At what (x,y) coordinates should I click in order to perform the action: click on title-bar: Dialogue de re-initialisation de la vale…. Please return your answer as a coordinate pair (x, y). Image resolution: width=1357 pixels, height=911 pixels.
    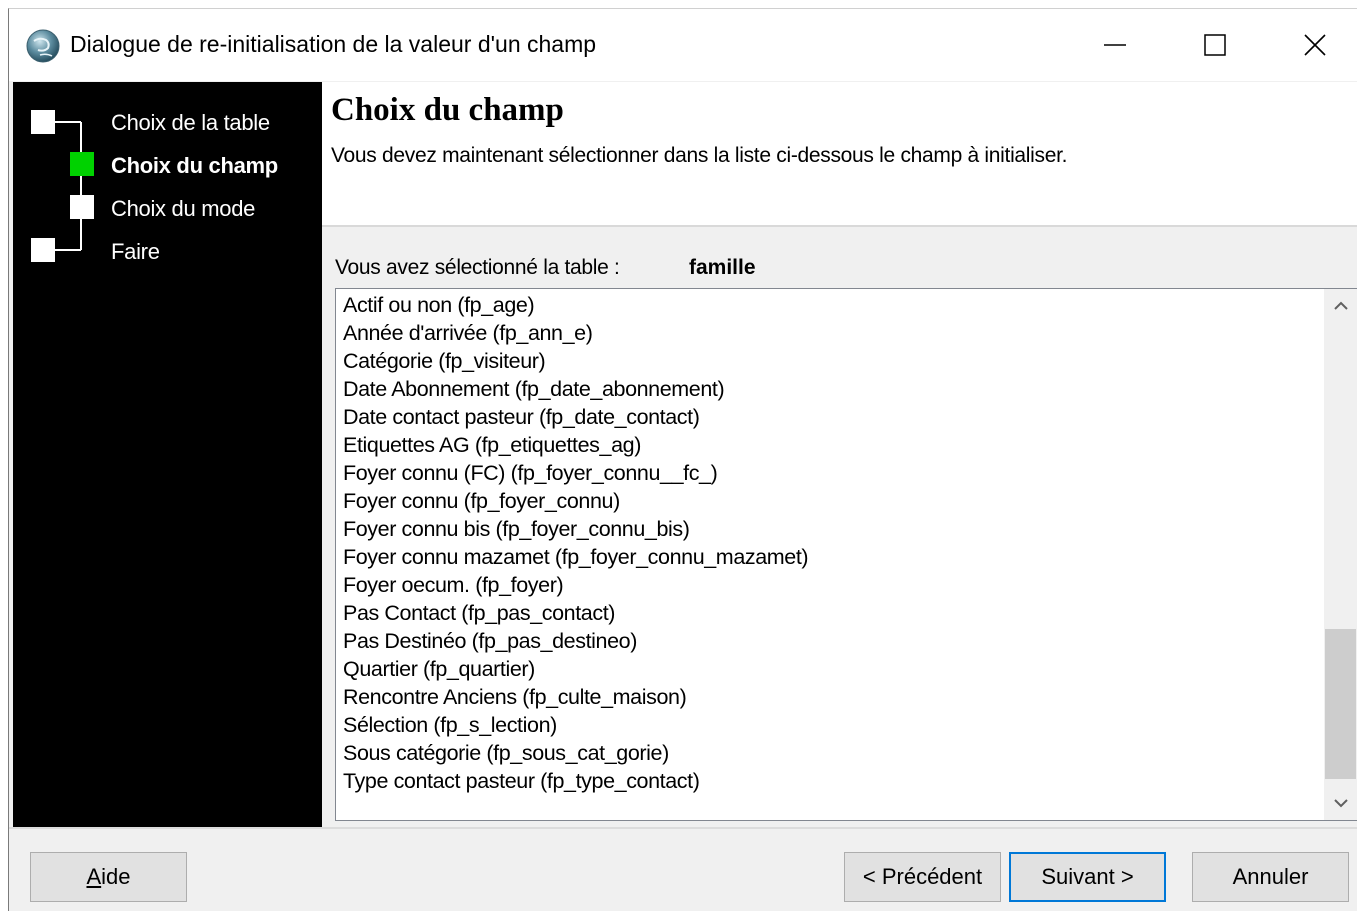
    Looking at the image, I should click on (683, 45).